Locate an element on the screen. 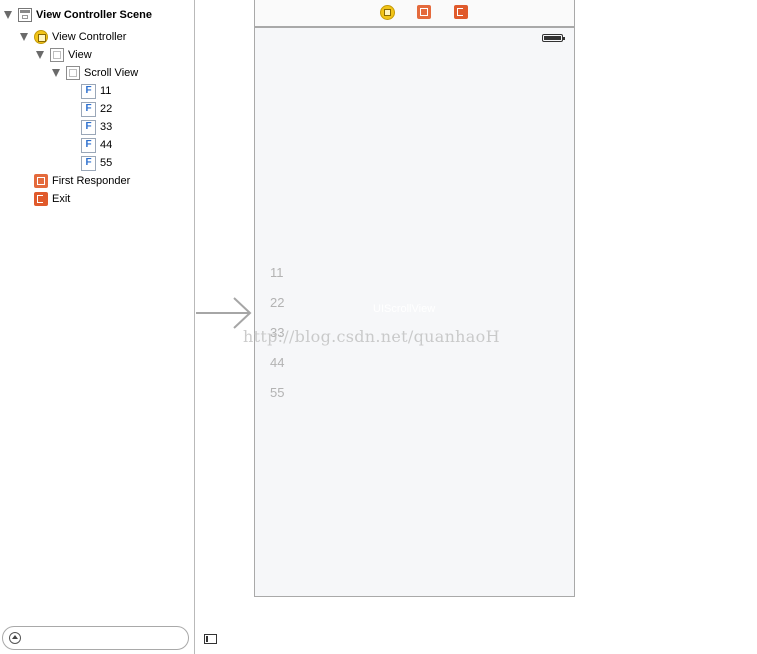 The image size is (757, 654). outline-filter-field is located at coordinates (95, 638).